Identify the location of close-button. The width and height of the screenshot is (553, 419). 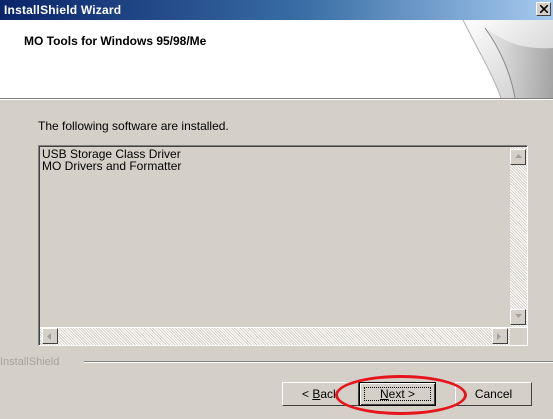
(543, 9).